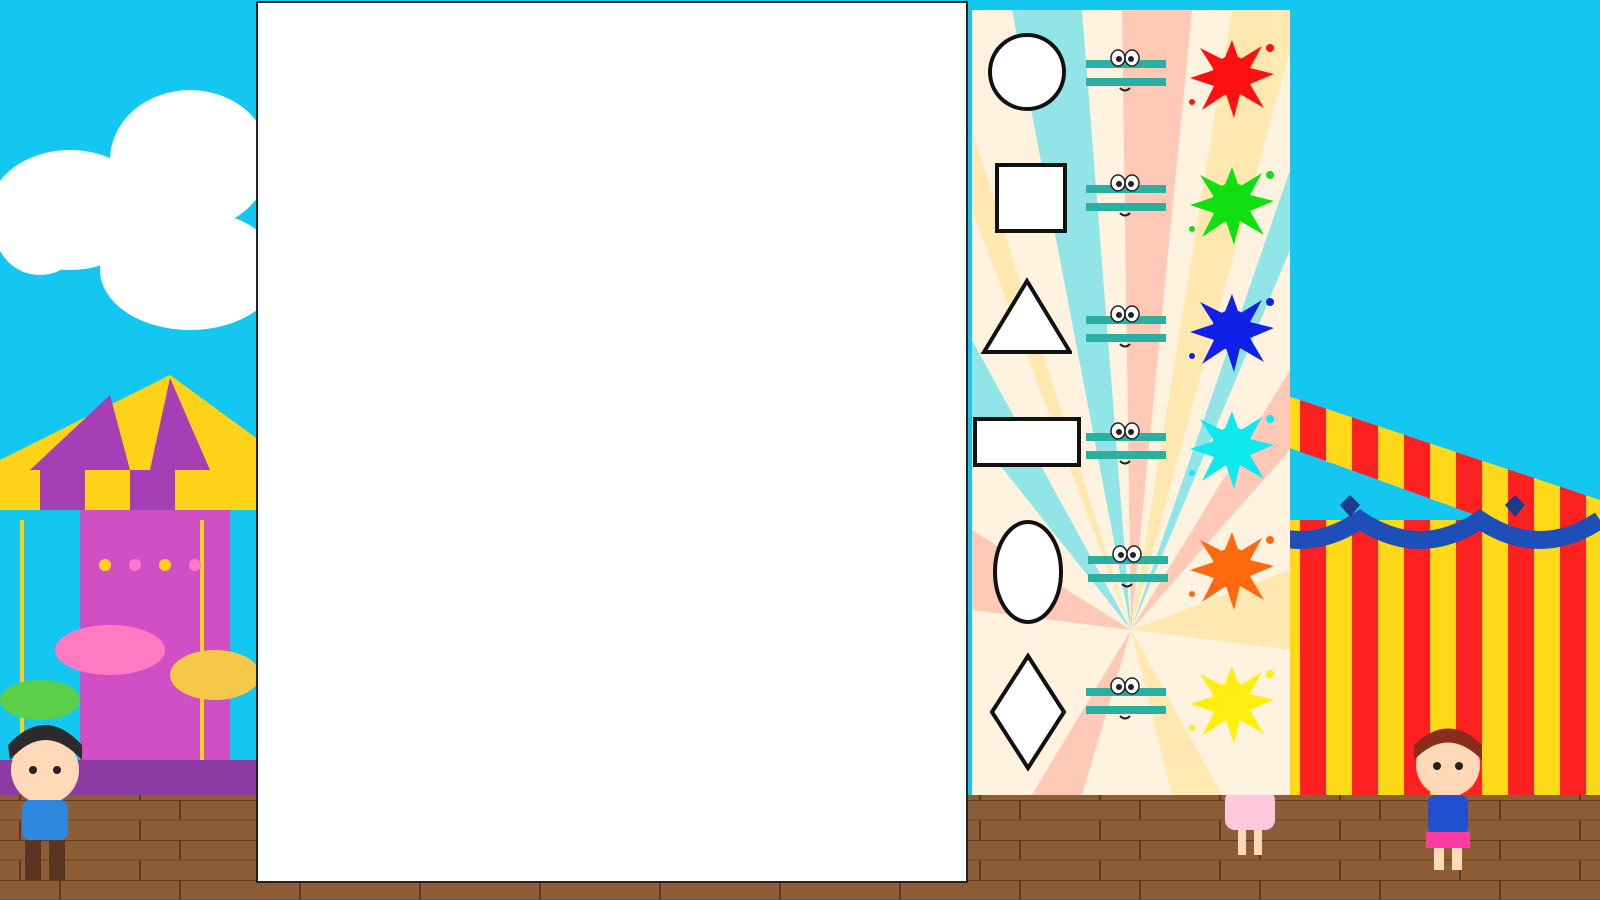  Describe the element at coordinates (1031, 198) in the screenshot. I see `square-icon` at that location.